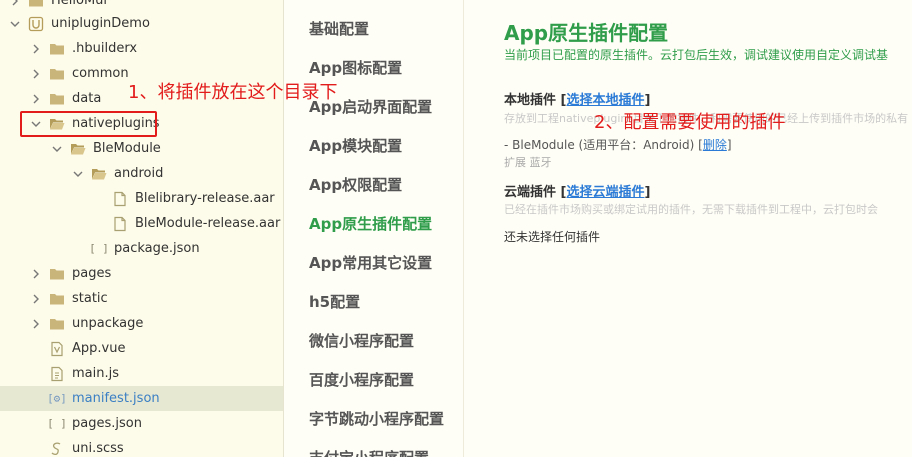 Image resolution: width=912 pixels, height=457 pixels. I want to click on js-file-icon, so click(57, 374).